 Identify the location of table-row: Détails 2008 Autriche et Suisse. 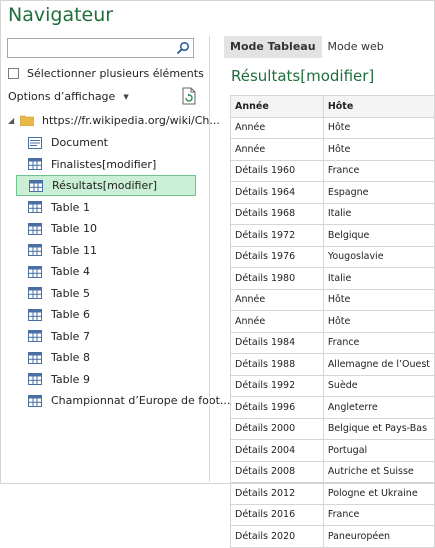
(332, 471).